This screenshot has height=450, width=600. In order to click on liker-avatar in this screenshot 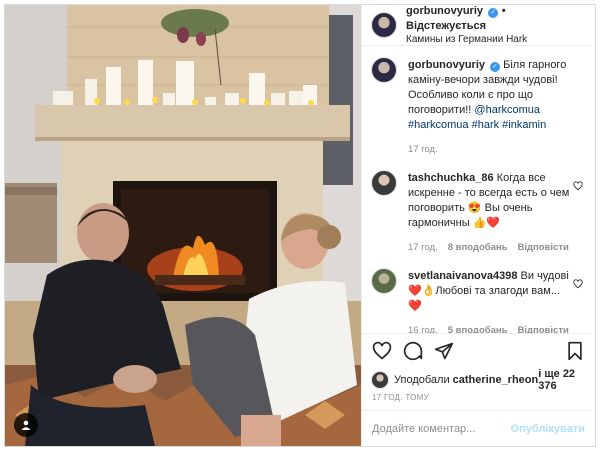, I will do `click(380, 380)`.